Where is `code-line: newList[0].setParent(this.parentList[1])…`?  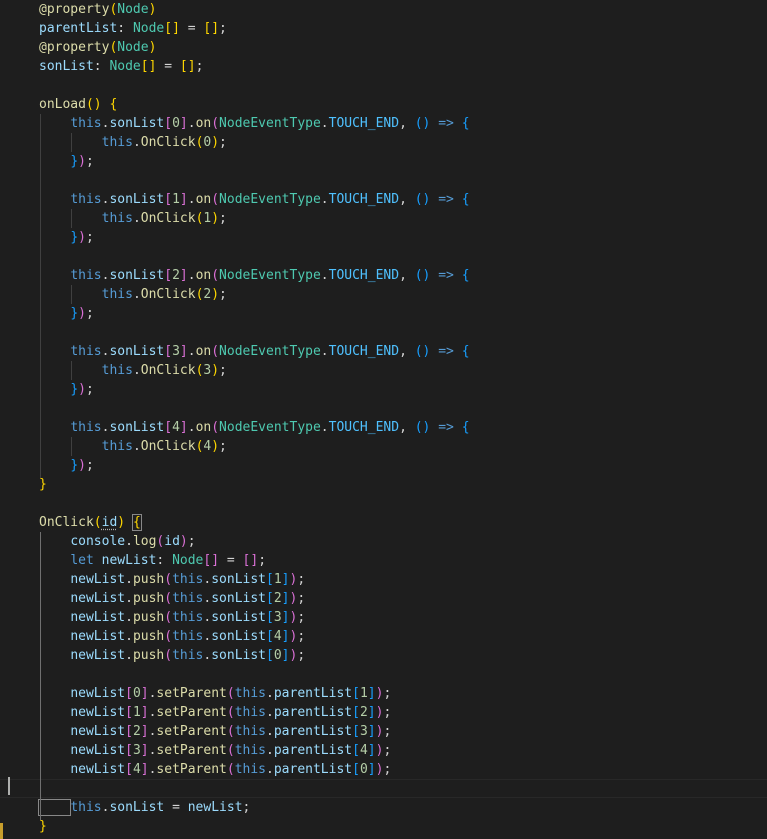
code-line: newList[0].setParent(this.parentList[1])… is located at coordinates (383, 693).